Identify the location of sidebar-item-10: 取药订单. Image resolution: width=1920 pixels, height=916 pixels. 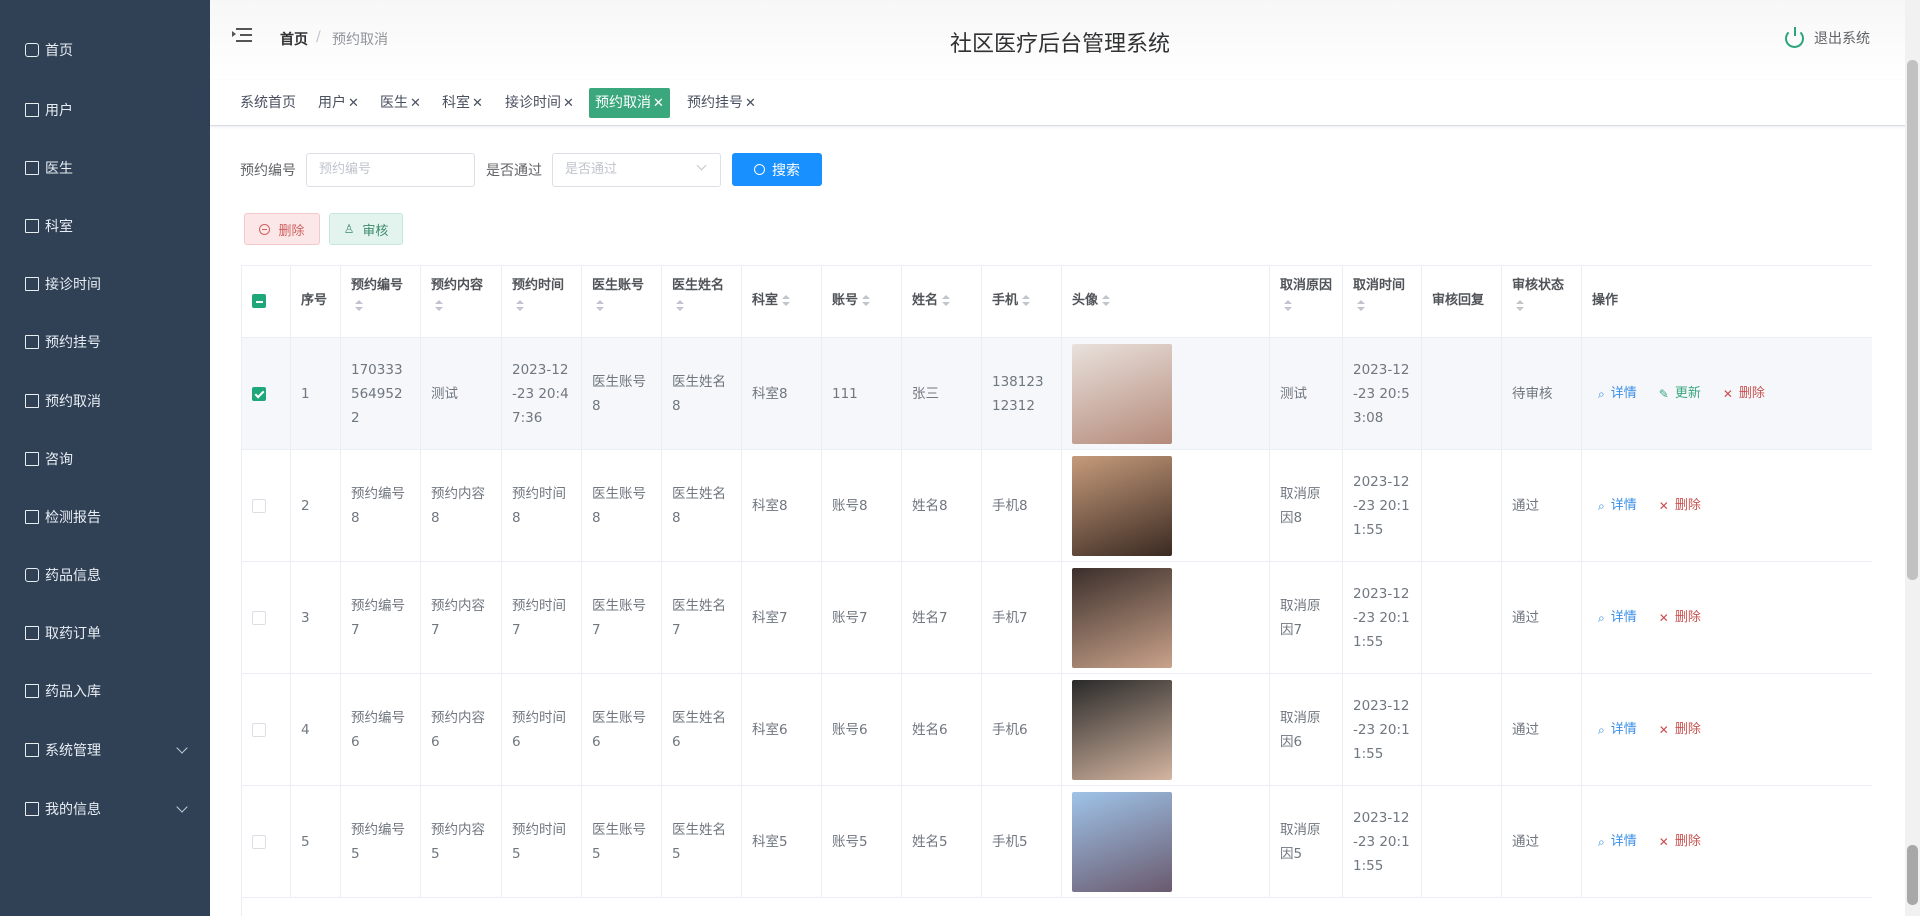
(105, 633).